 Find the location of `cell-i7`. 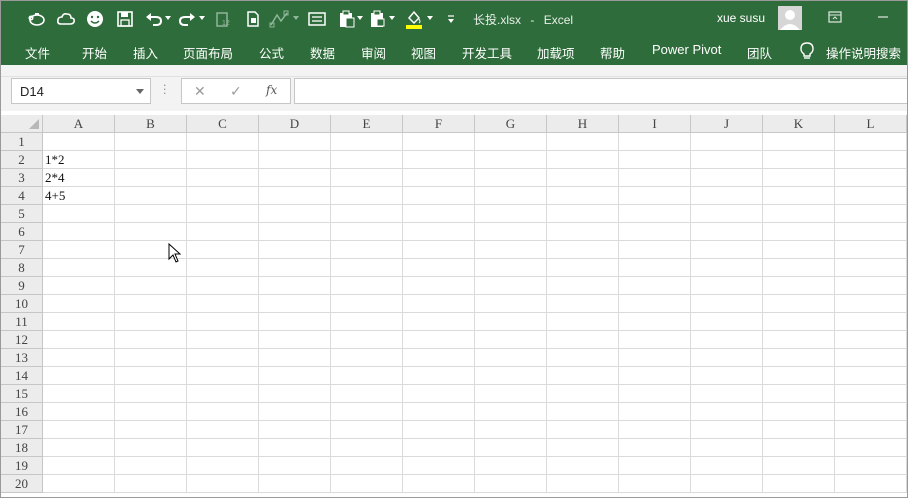

cell-i7 is located at coordinates (655, 250).